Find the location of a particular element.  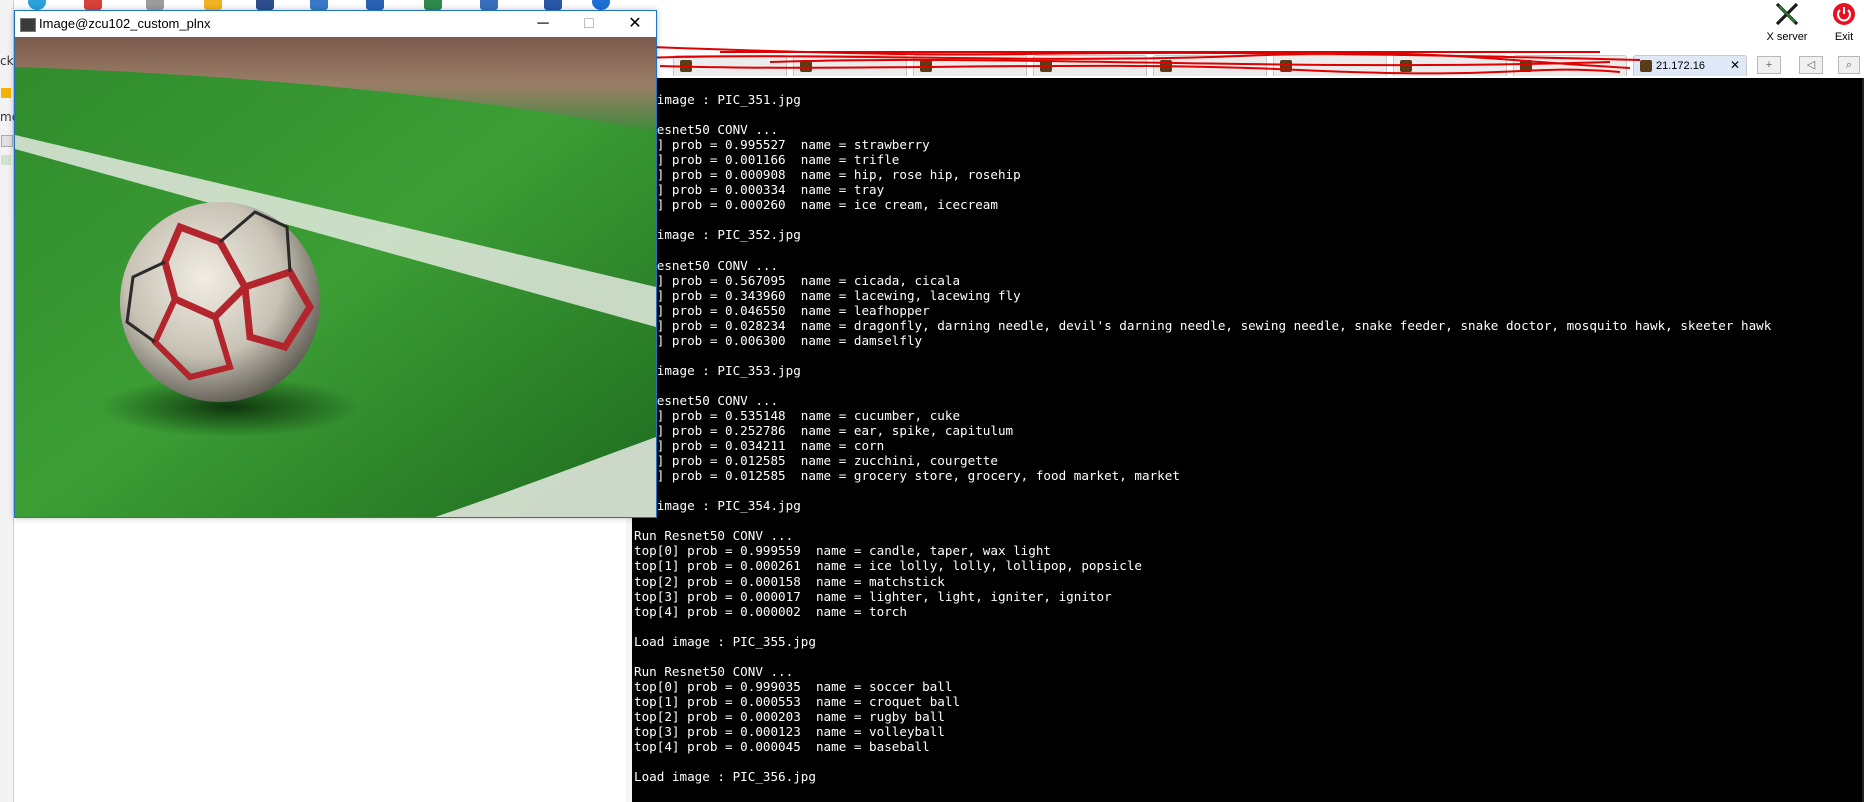

exit-button: Exit is located at coordinates (1844, 22).